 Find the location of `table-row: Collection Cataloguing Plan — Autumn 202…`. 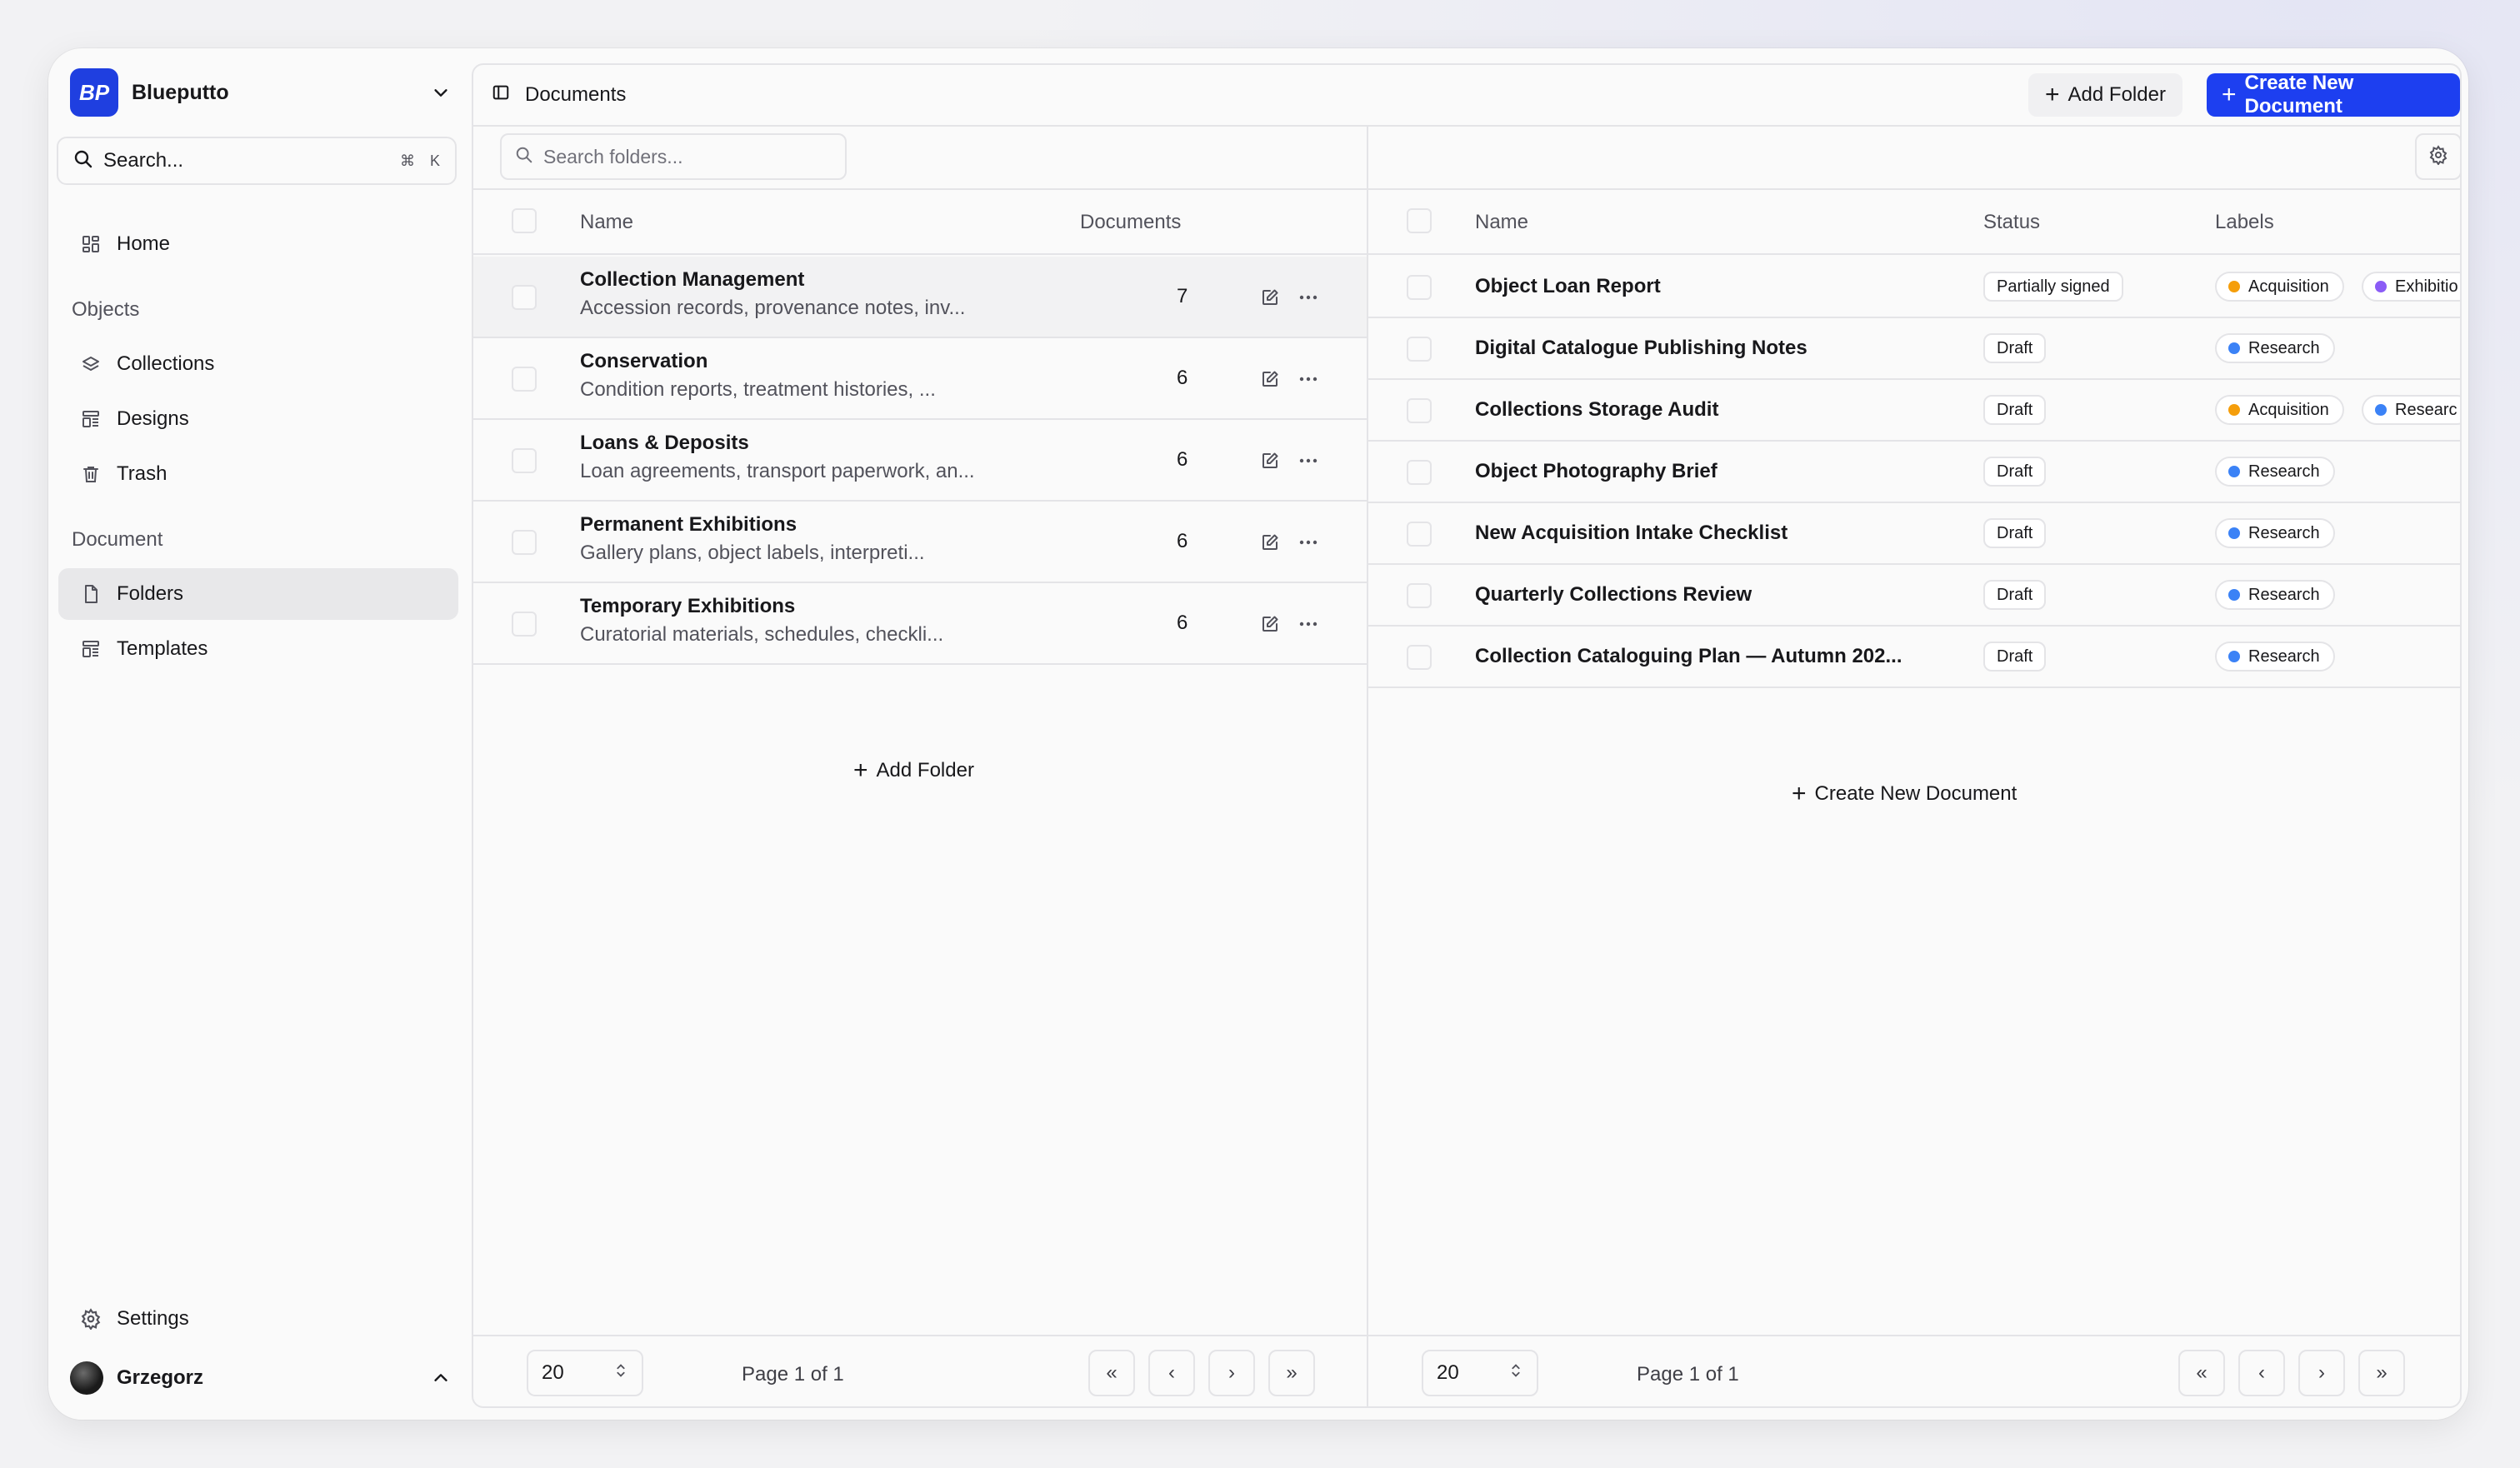

table-row: Collection Cataloguing Plan — Autumn 202… is located at coordinates (1914, 658).